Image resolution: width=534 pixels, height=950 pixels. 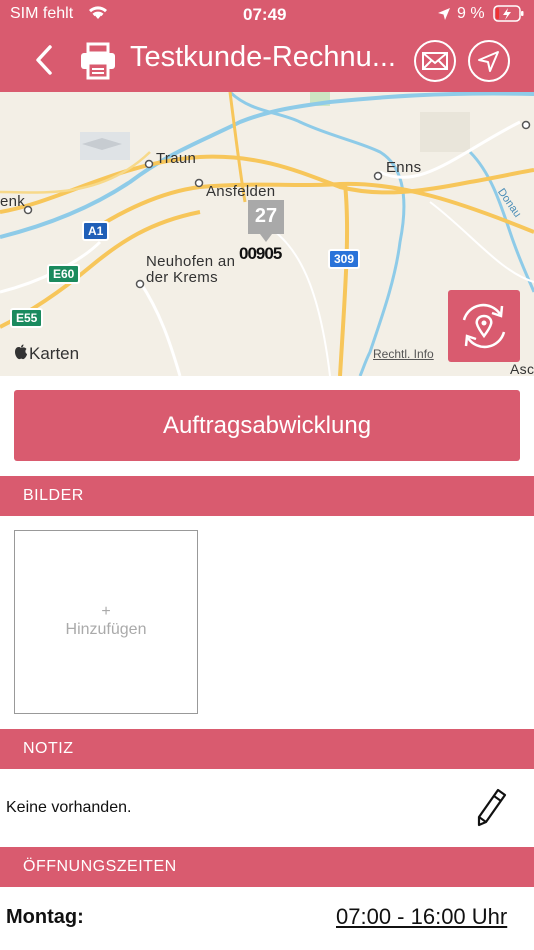 What do you see at coordinates (100, 866) in the screenshot?
I see `section-title-hours: ÖFFNUNGSZEITEN` at bounding box center [100, 866].